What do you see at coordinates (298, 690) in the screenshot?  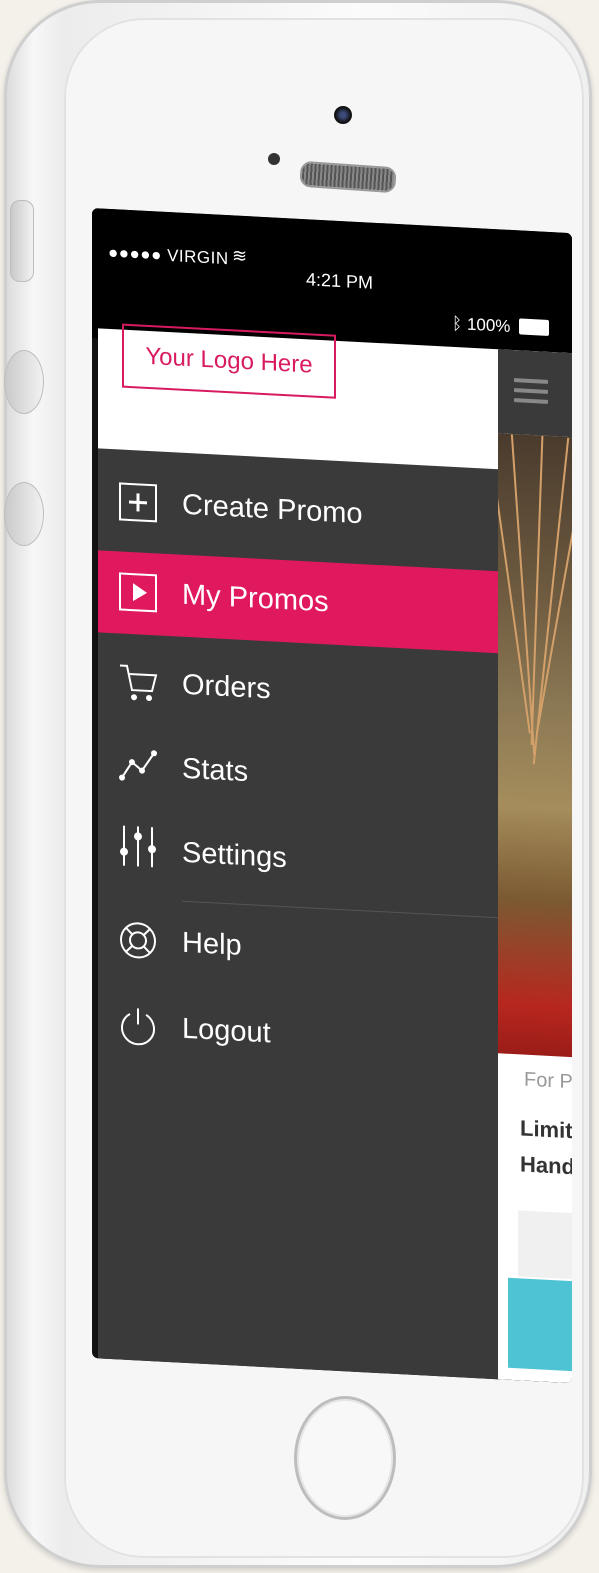 I see `menu-item-orders: Orders` at bounding box center [298, 690].